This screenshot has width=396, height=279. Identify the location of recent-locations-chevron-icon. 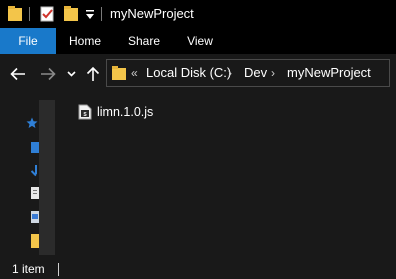
(71, 74).